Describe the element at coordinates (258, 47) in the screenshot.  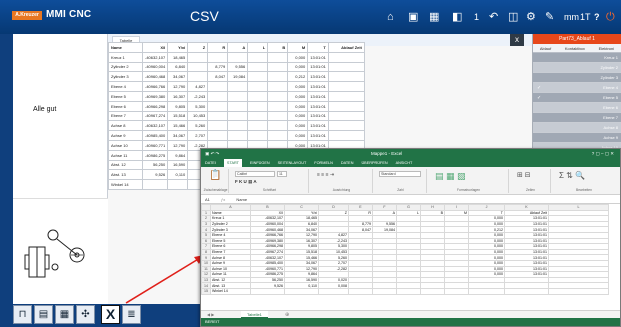
I see `column-header: L` at that location.